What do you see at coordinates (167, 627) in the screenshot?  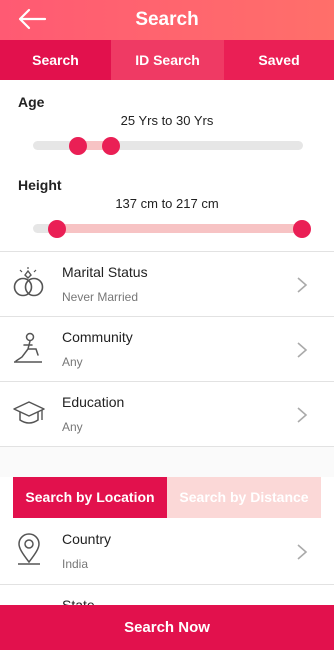 I see `search-now-button: Search Now` at bounding box center [167, 627].